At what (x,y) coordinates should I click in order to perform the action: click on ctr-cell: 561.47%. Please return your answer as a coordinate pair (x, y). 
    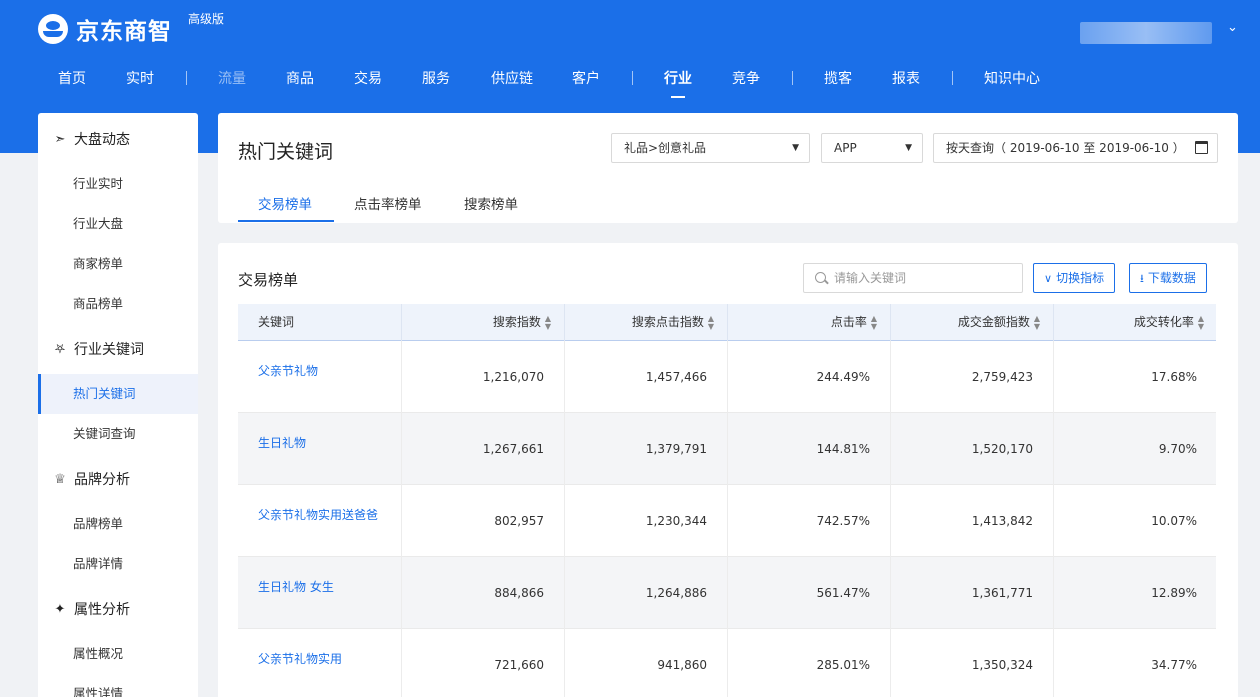
    Looking at the image, I should click on (843, 593).